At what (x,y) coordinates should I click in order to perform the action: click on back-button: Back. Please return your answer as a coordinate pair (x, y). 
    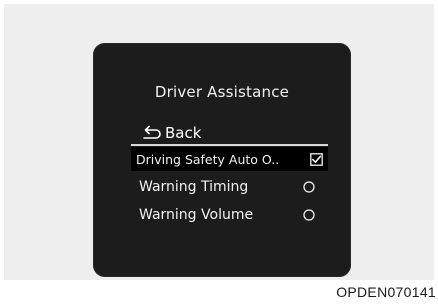
    Looking at the image, I should click on (171, 133).